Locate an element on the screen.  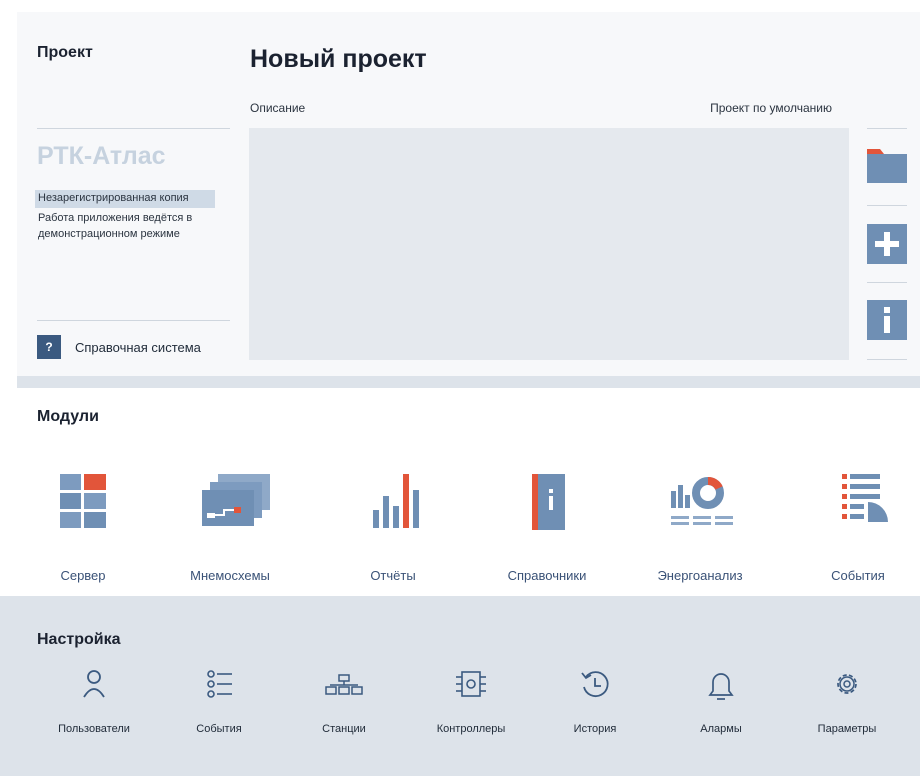
project-info-button is located at coordinates (887, 320).